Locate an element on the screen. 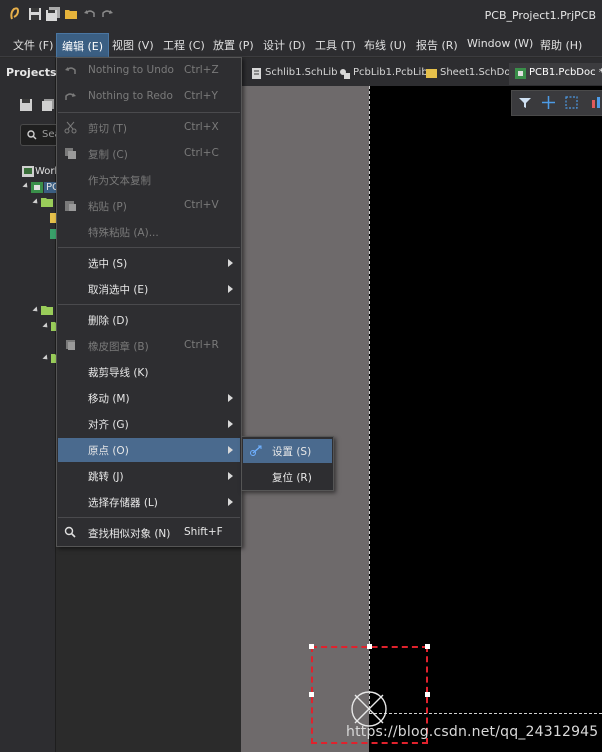  menu-item-cut: 剪切 (T) Ctrl+X is located at coordinates (149, 128).